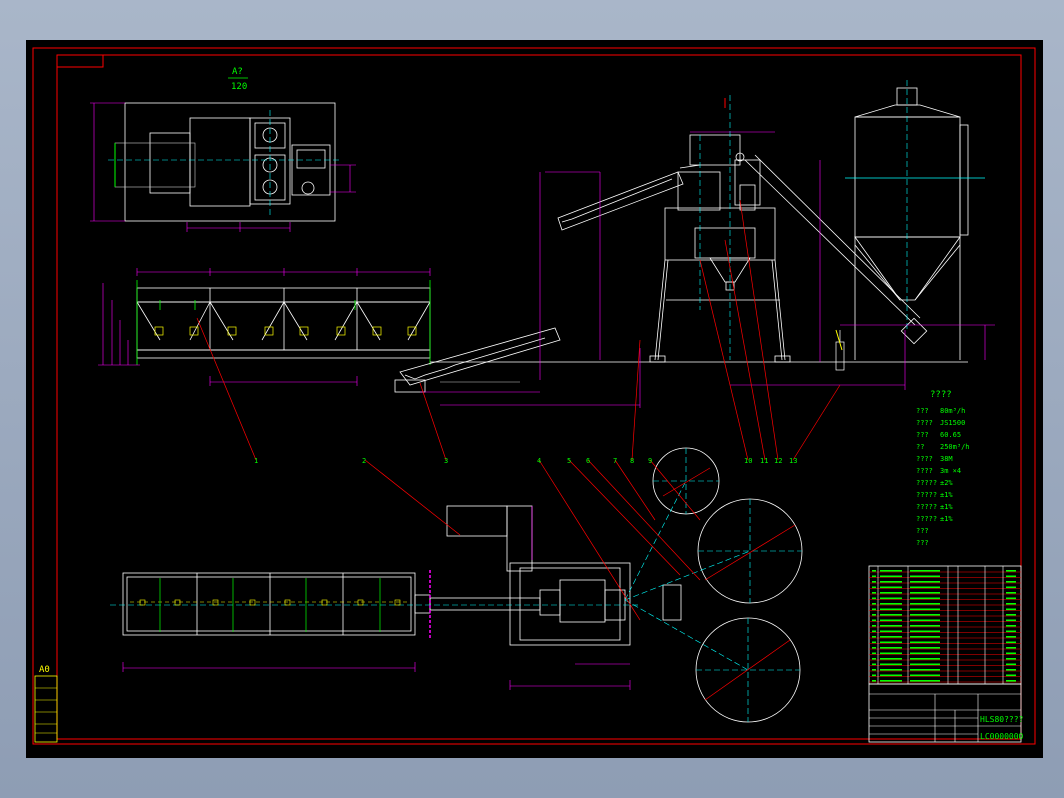  I want to click on callout-12: 12, so click(778, 461).